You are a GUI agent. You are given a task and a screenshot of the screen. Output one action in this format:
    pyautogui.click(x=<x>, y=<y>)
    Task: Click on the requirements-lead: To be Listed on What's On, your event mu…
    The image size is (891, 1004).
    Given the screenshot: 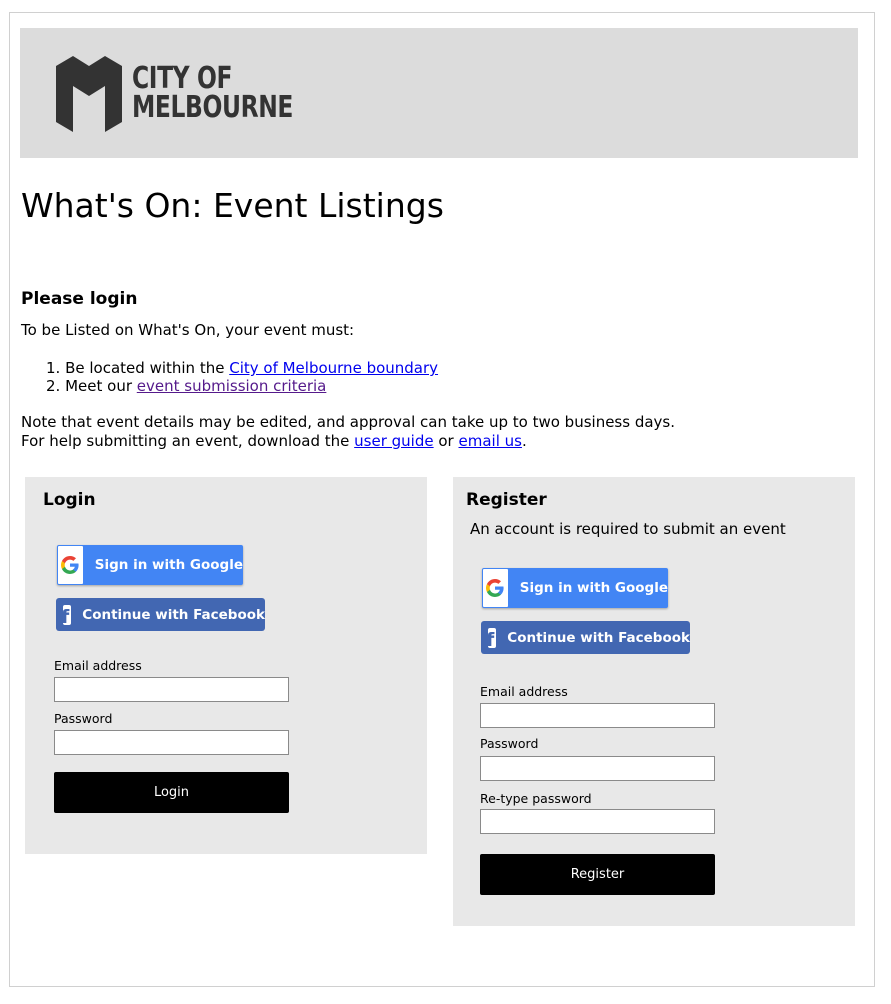 What is the action you would take?
    pyautogui.click(x=188, y=330)
    